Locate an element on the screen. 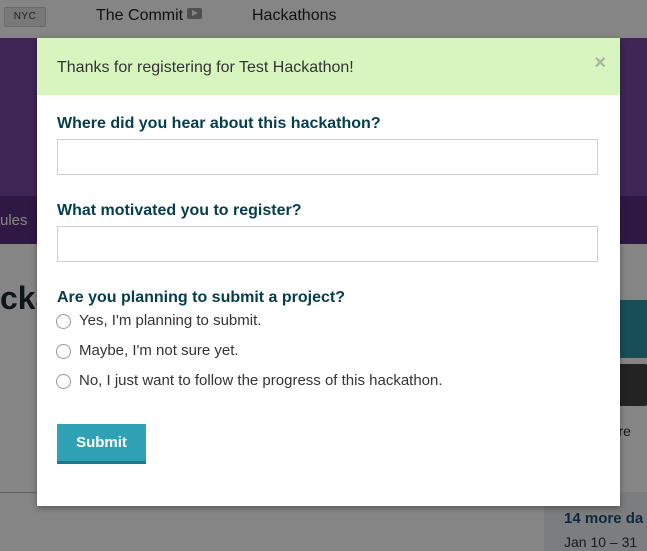 The height and width of the screenshot is (551, 647). submit-button: Submit is located at coordinates (101, 444).